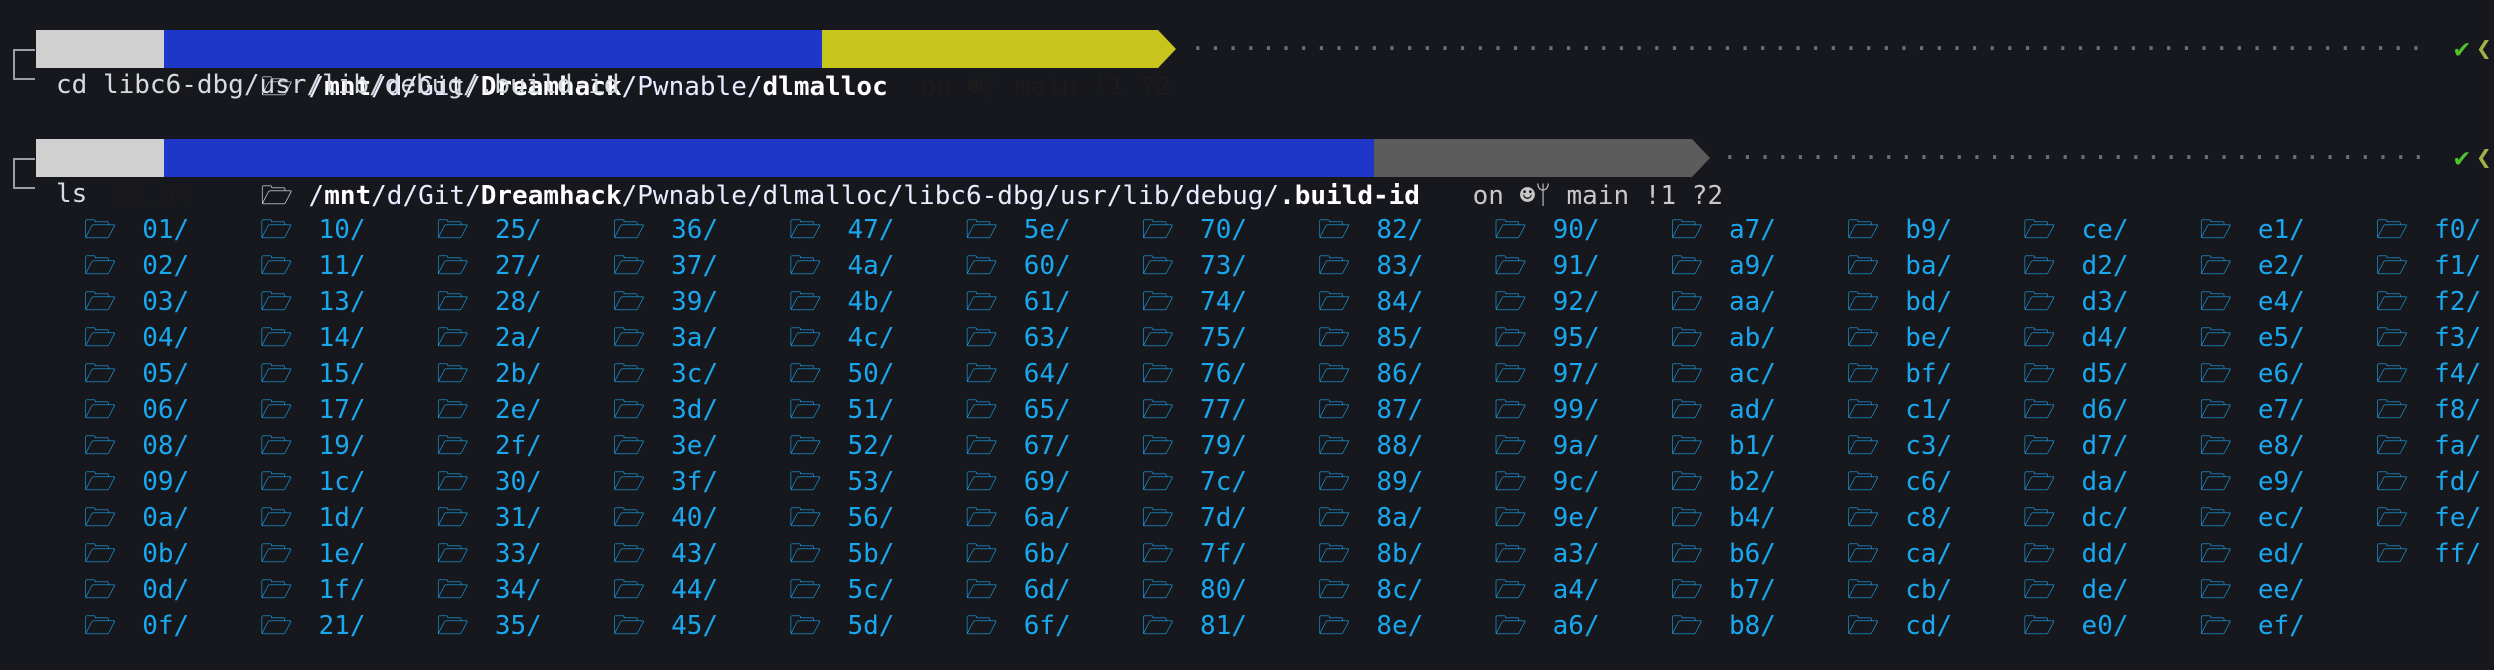 This screenshot has height=670, width=2494. I want to click on directory-entry: 🗁 86/, so click(1370, 374).